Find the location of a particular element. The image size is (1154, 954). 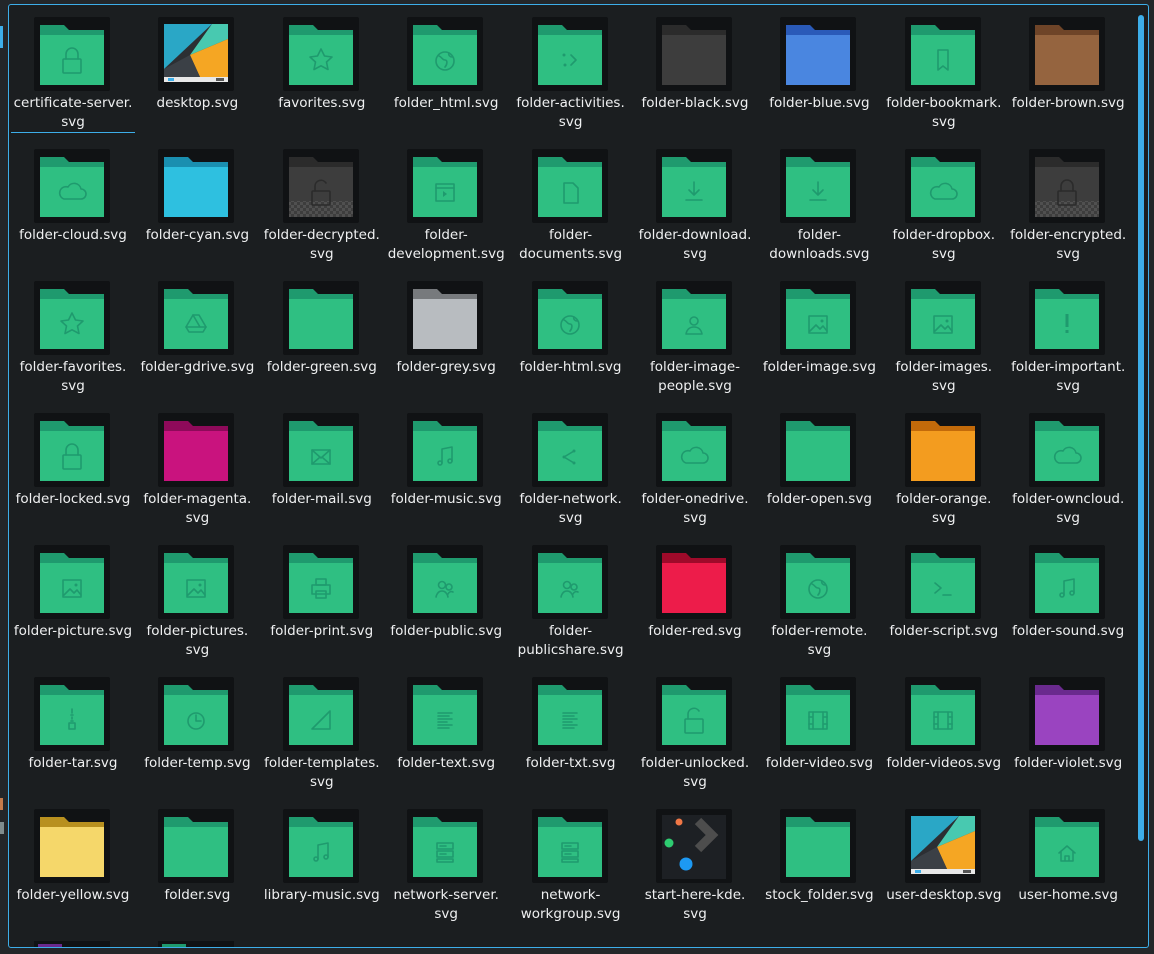

file-item: folder-sound.svg is located at coordinates (1068, 597).